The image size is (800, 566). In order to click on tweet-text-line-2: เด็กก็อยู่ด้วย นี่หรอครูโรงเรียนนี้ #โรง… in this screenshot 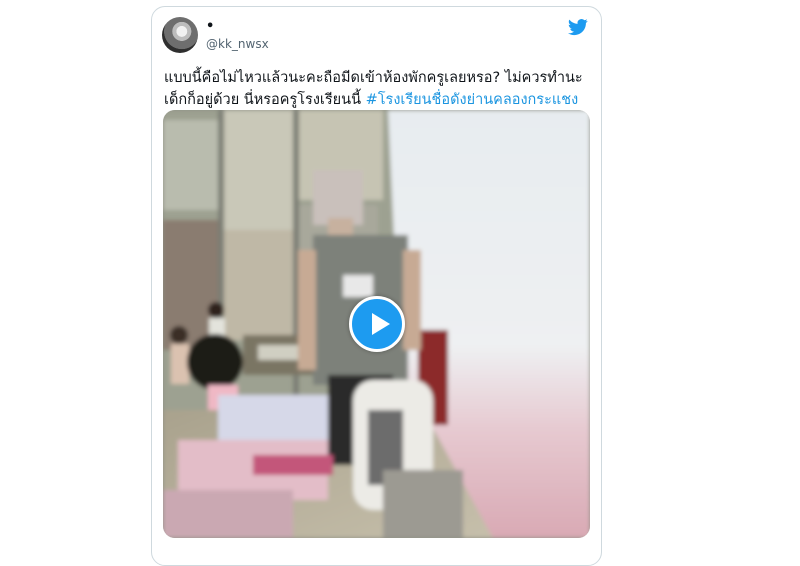, I will do `click(379, 100)`.